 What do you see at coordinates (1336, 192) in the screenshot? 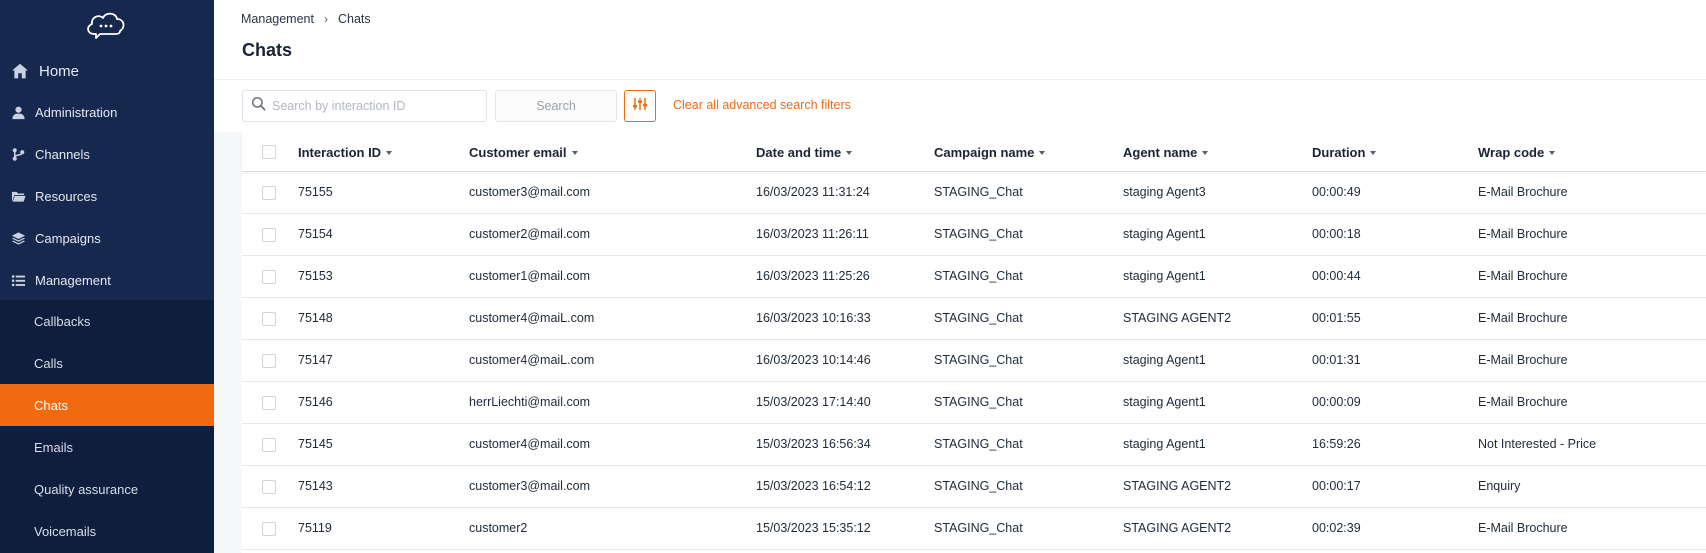
I see `duration-cell: 00:00:49` at bounding box center [1336, 192].